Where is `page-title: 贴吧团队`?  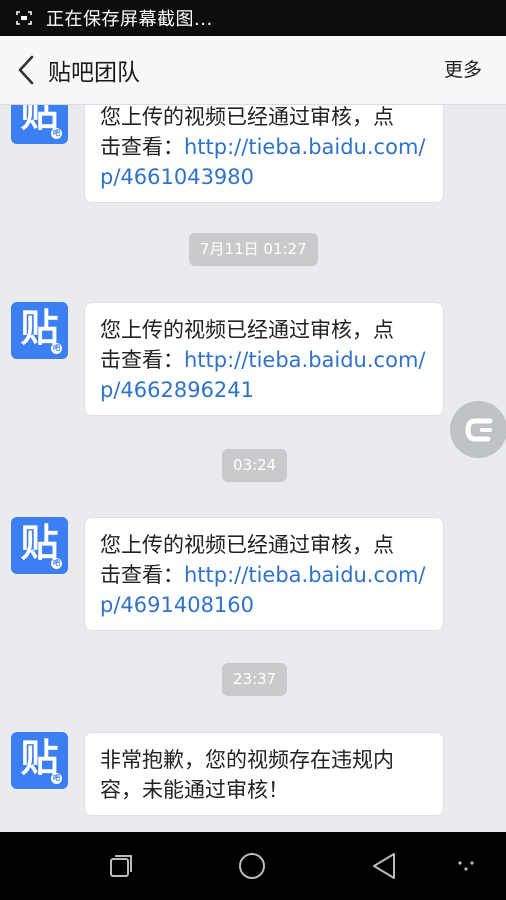
page-title: 贴吧团队 is located at coordinates (94, 73).